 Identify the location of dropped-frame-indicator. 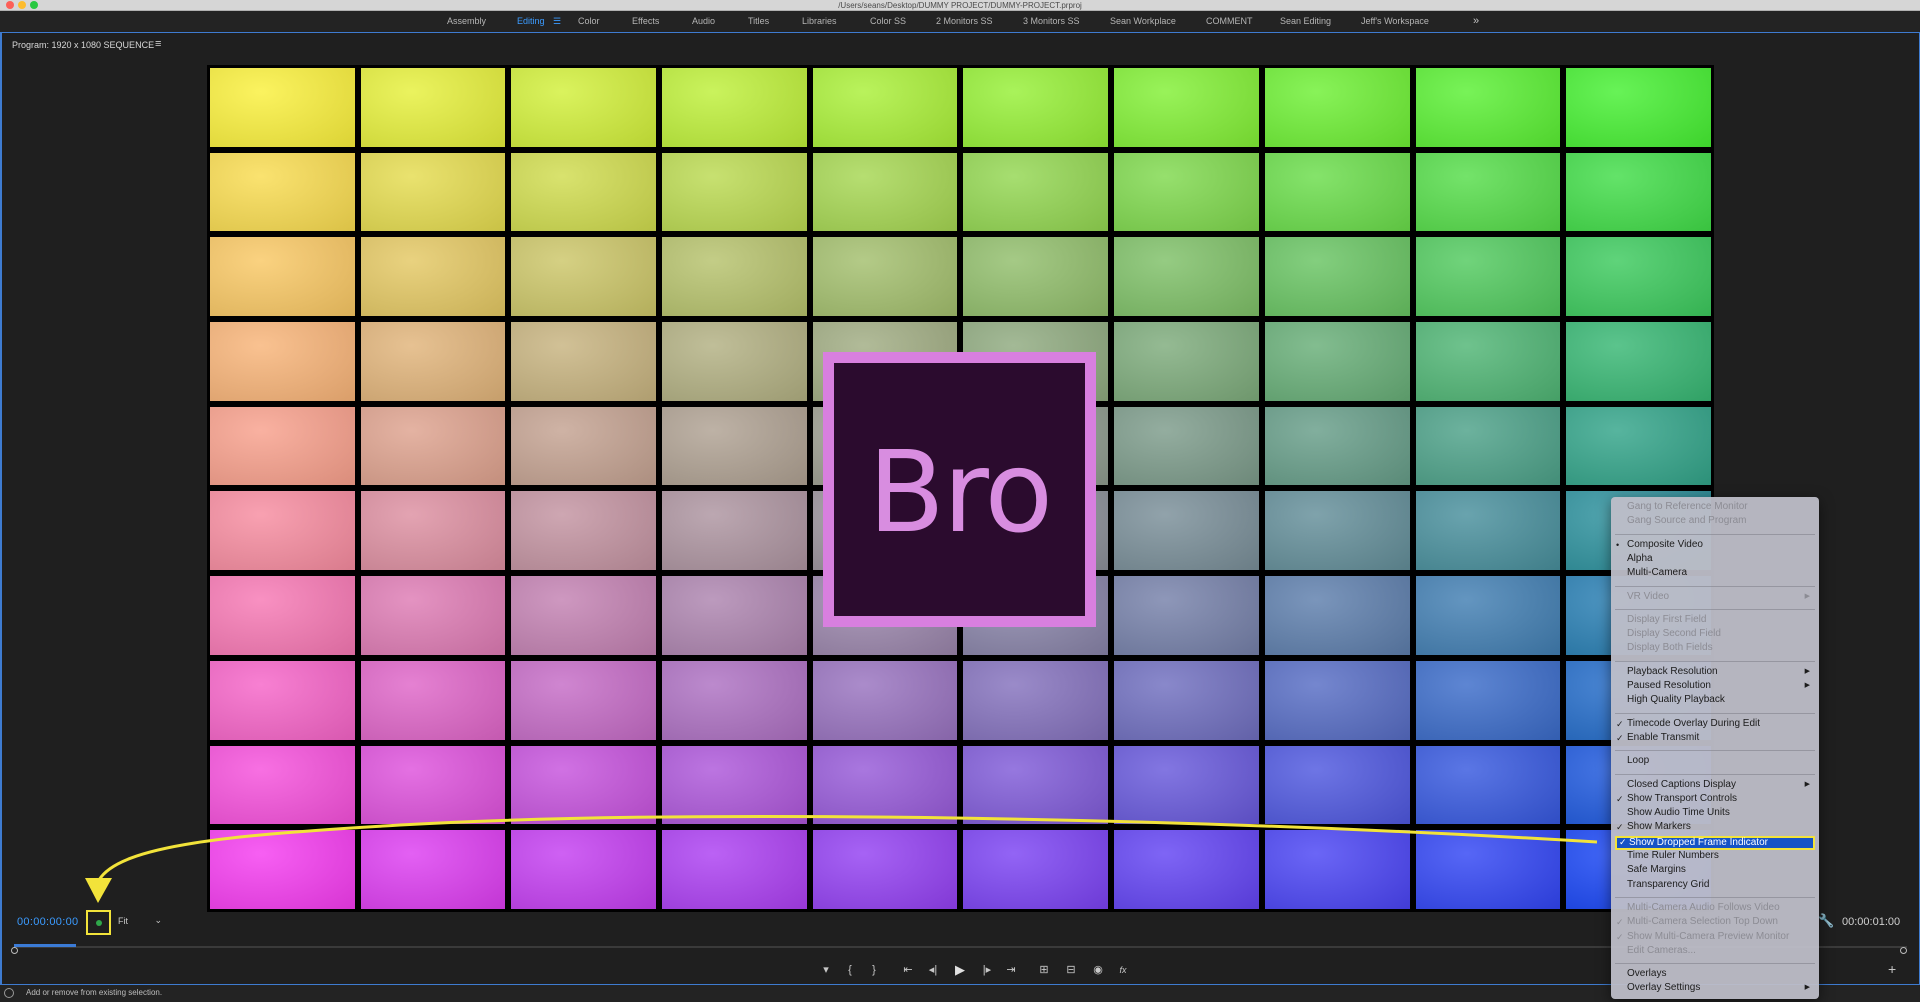
(98, 922).